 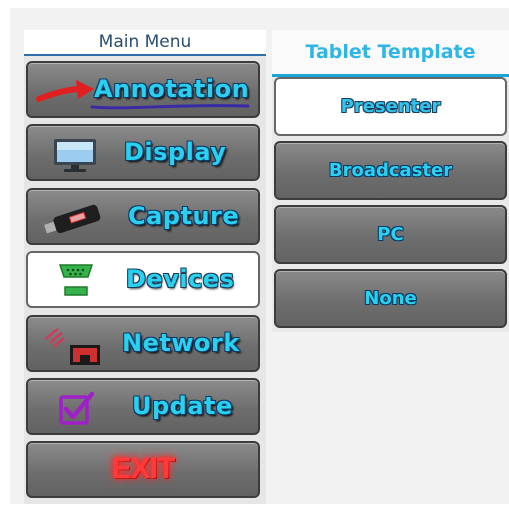 I want to click on menu-item-network: Network, so click(x=143, y=343).